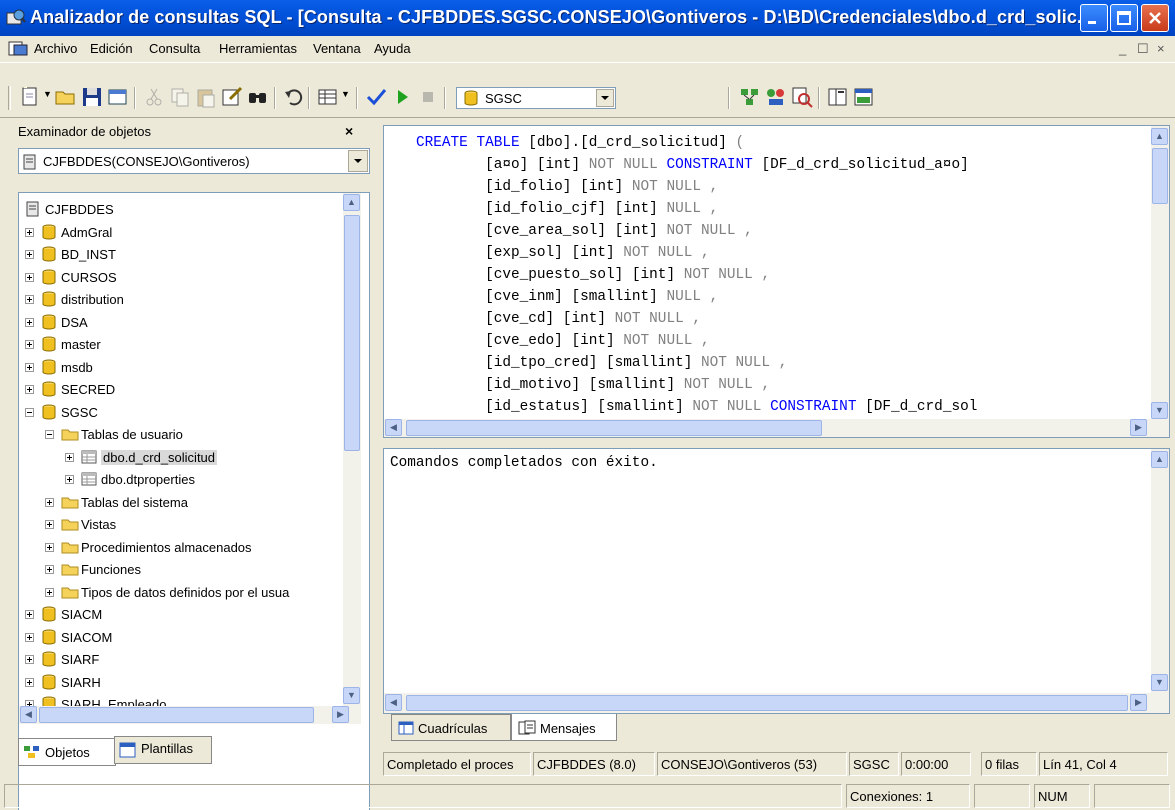 This screenshot has height=810, width=1175. What do you see at coordinates (428, 97) in the screenshot?
I see `cancel-query-icon` at bounding box center [428, 97].